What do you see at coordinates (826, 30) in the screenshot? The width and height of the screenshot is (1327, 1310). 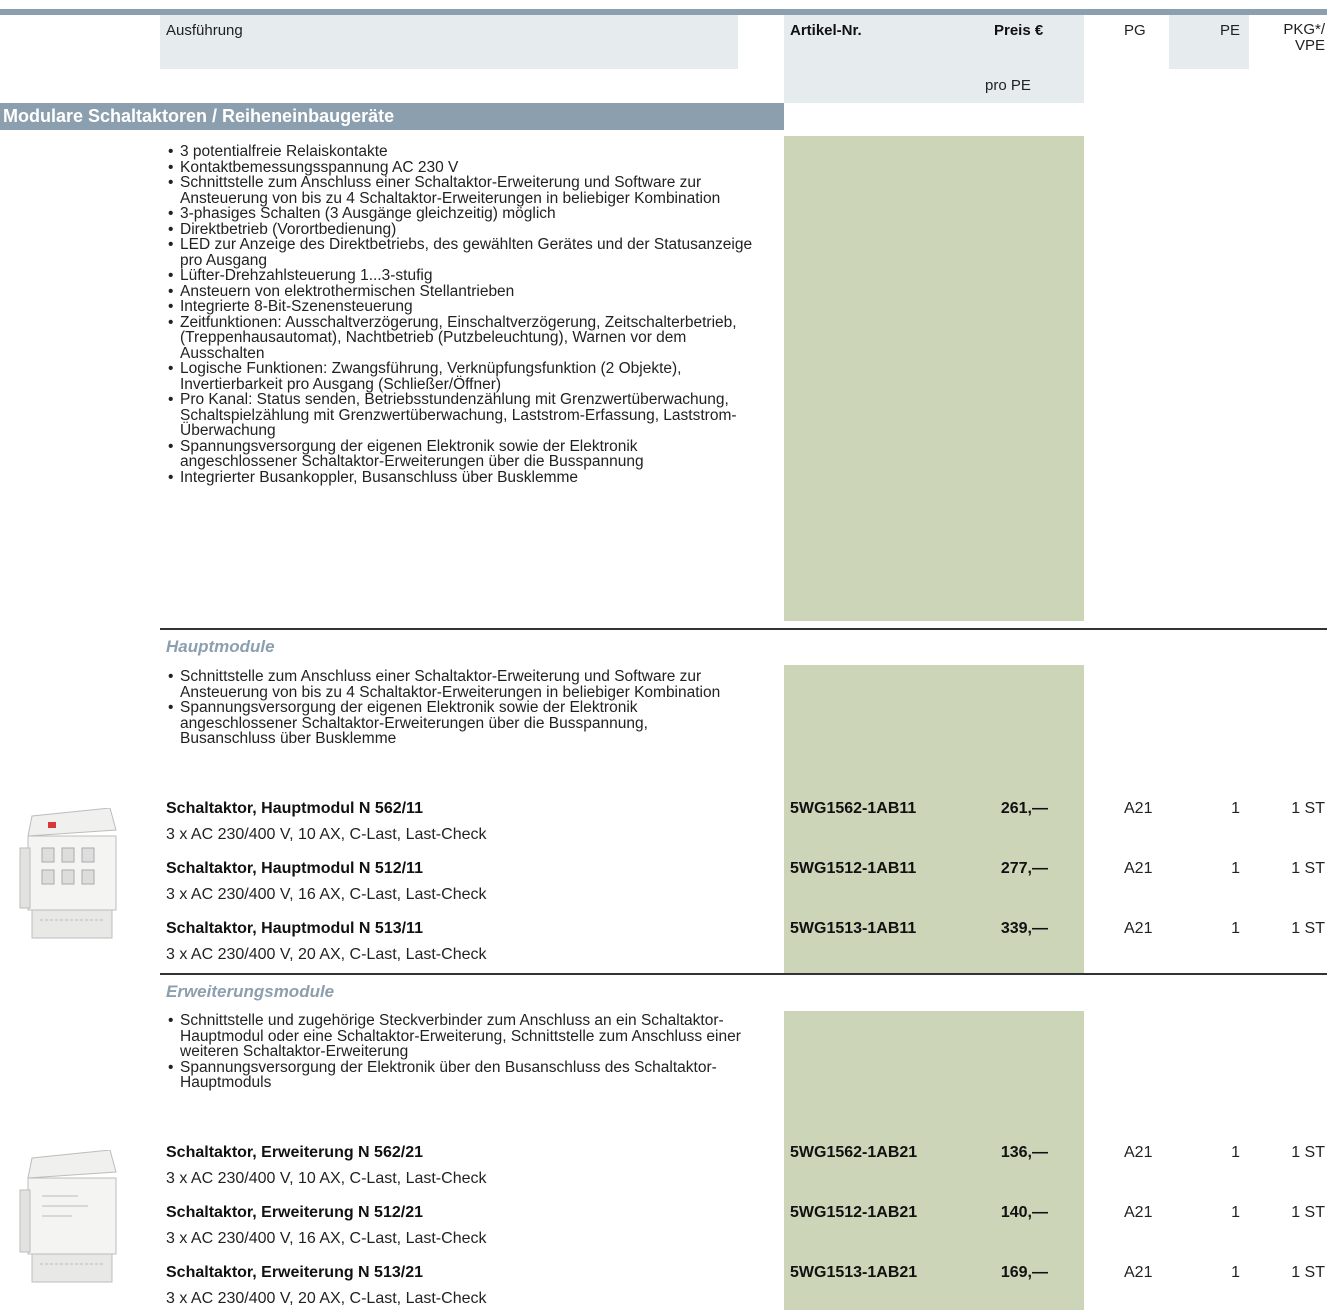 I see `header-artikel-nr: Artikel-Nr.` at bounding box center [826, 30].